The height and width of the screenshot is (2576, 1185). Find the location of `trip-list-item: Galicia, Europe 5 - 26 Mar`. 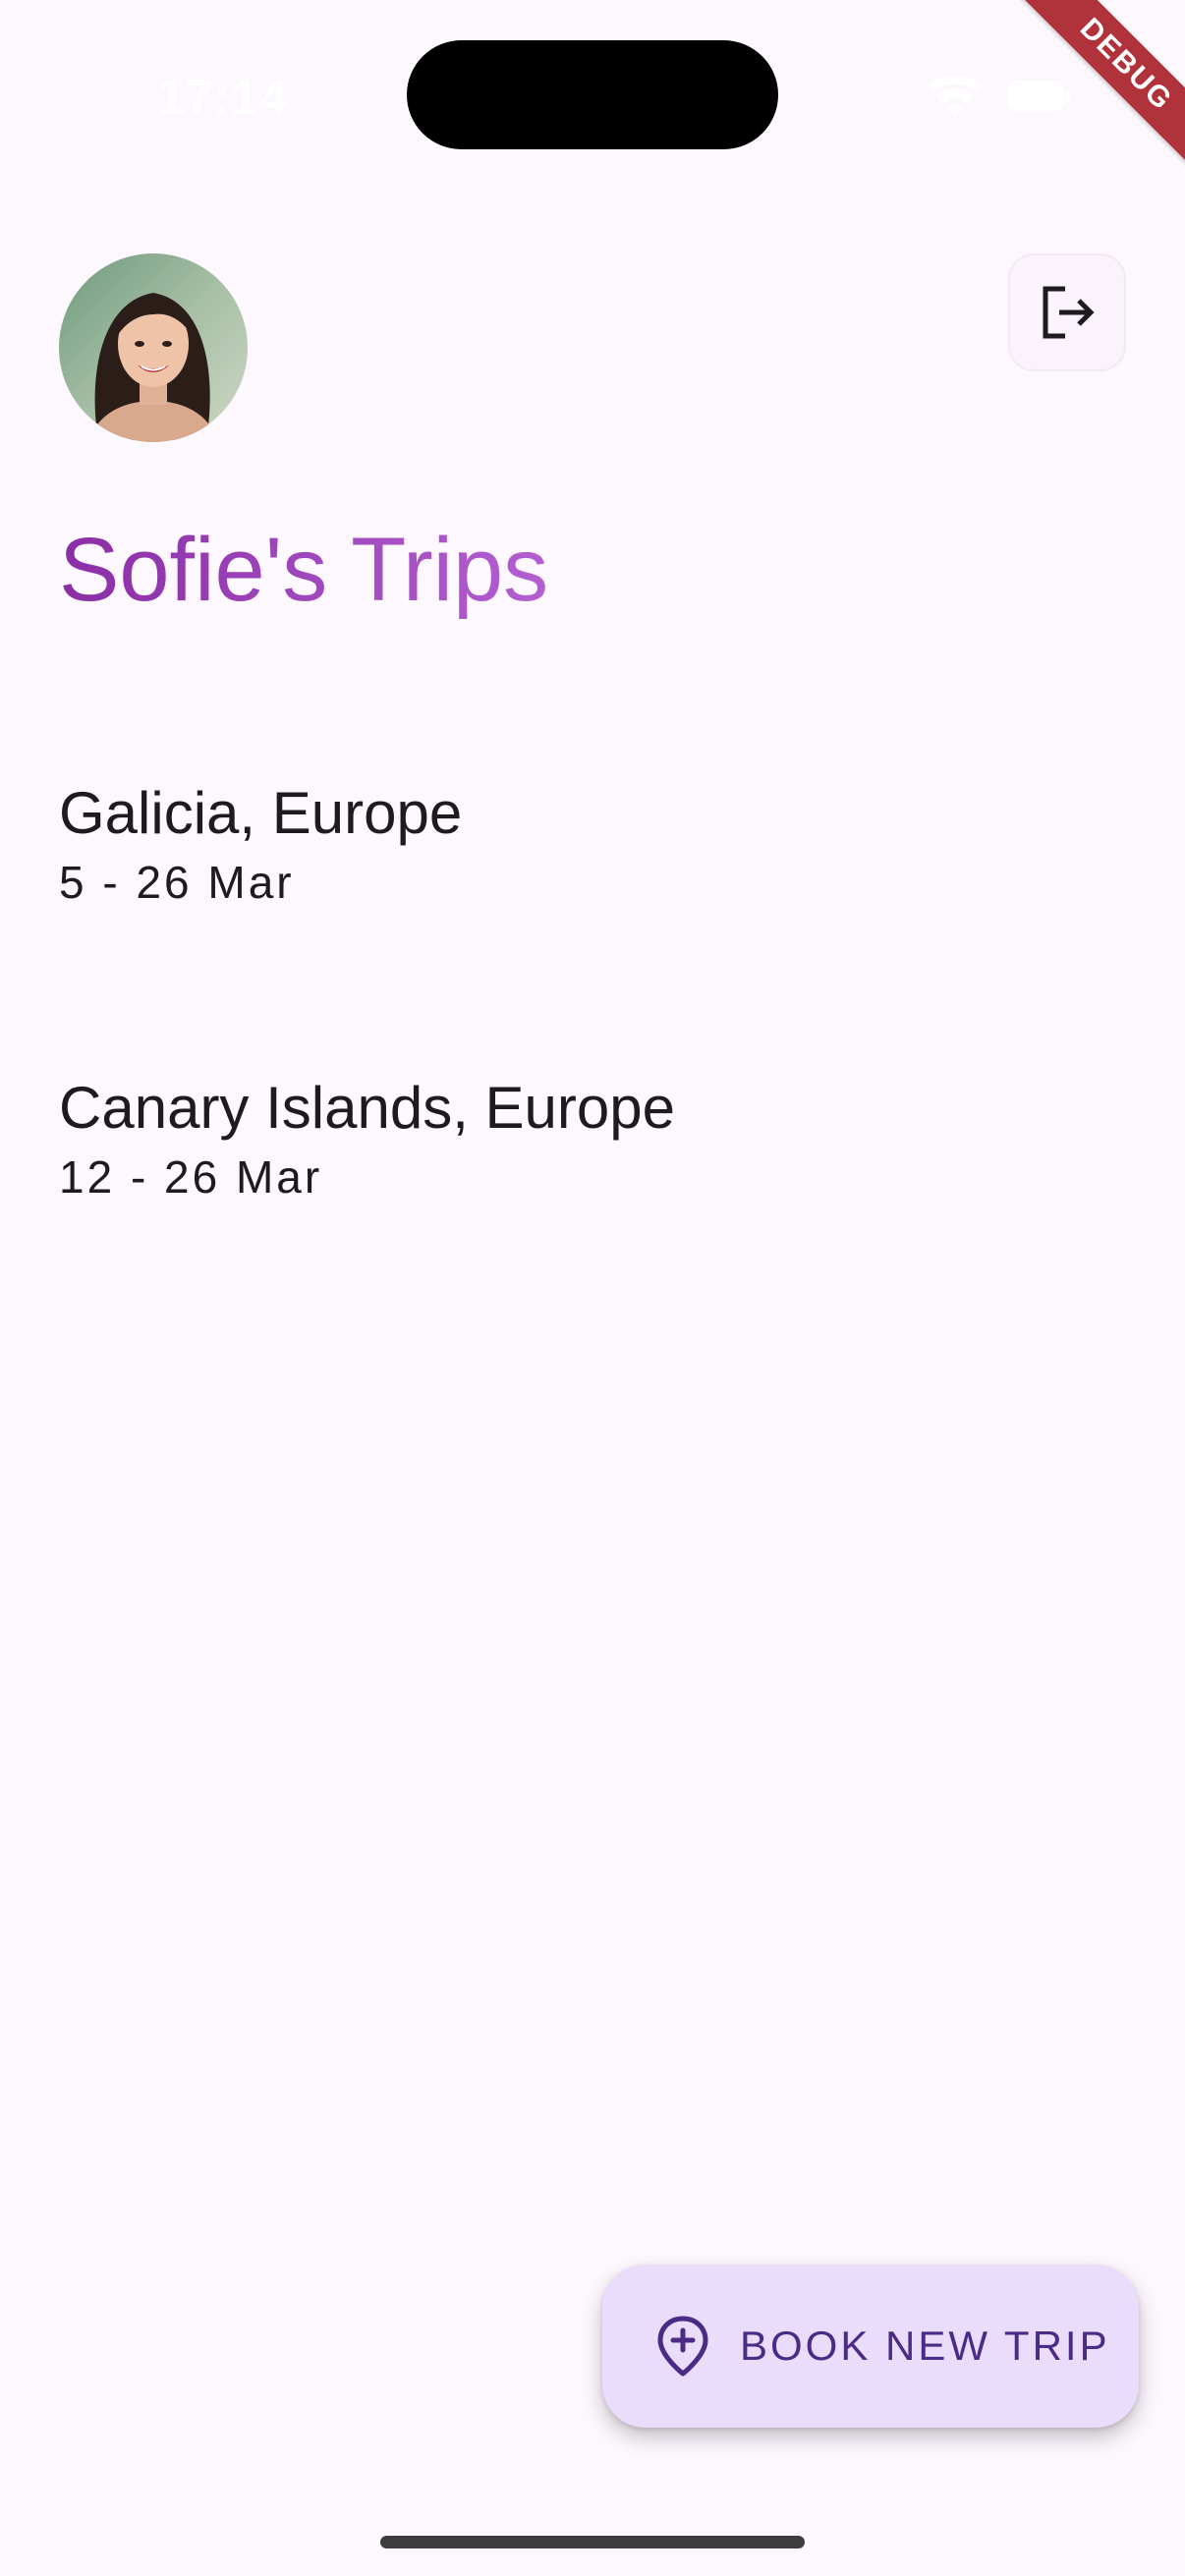

trip-list-item: Galicia, Europe 5 - 26 Mar is located at coordinates (550, 843).